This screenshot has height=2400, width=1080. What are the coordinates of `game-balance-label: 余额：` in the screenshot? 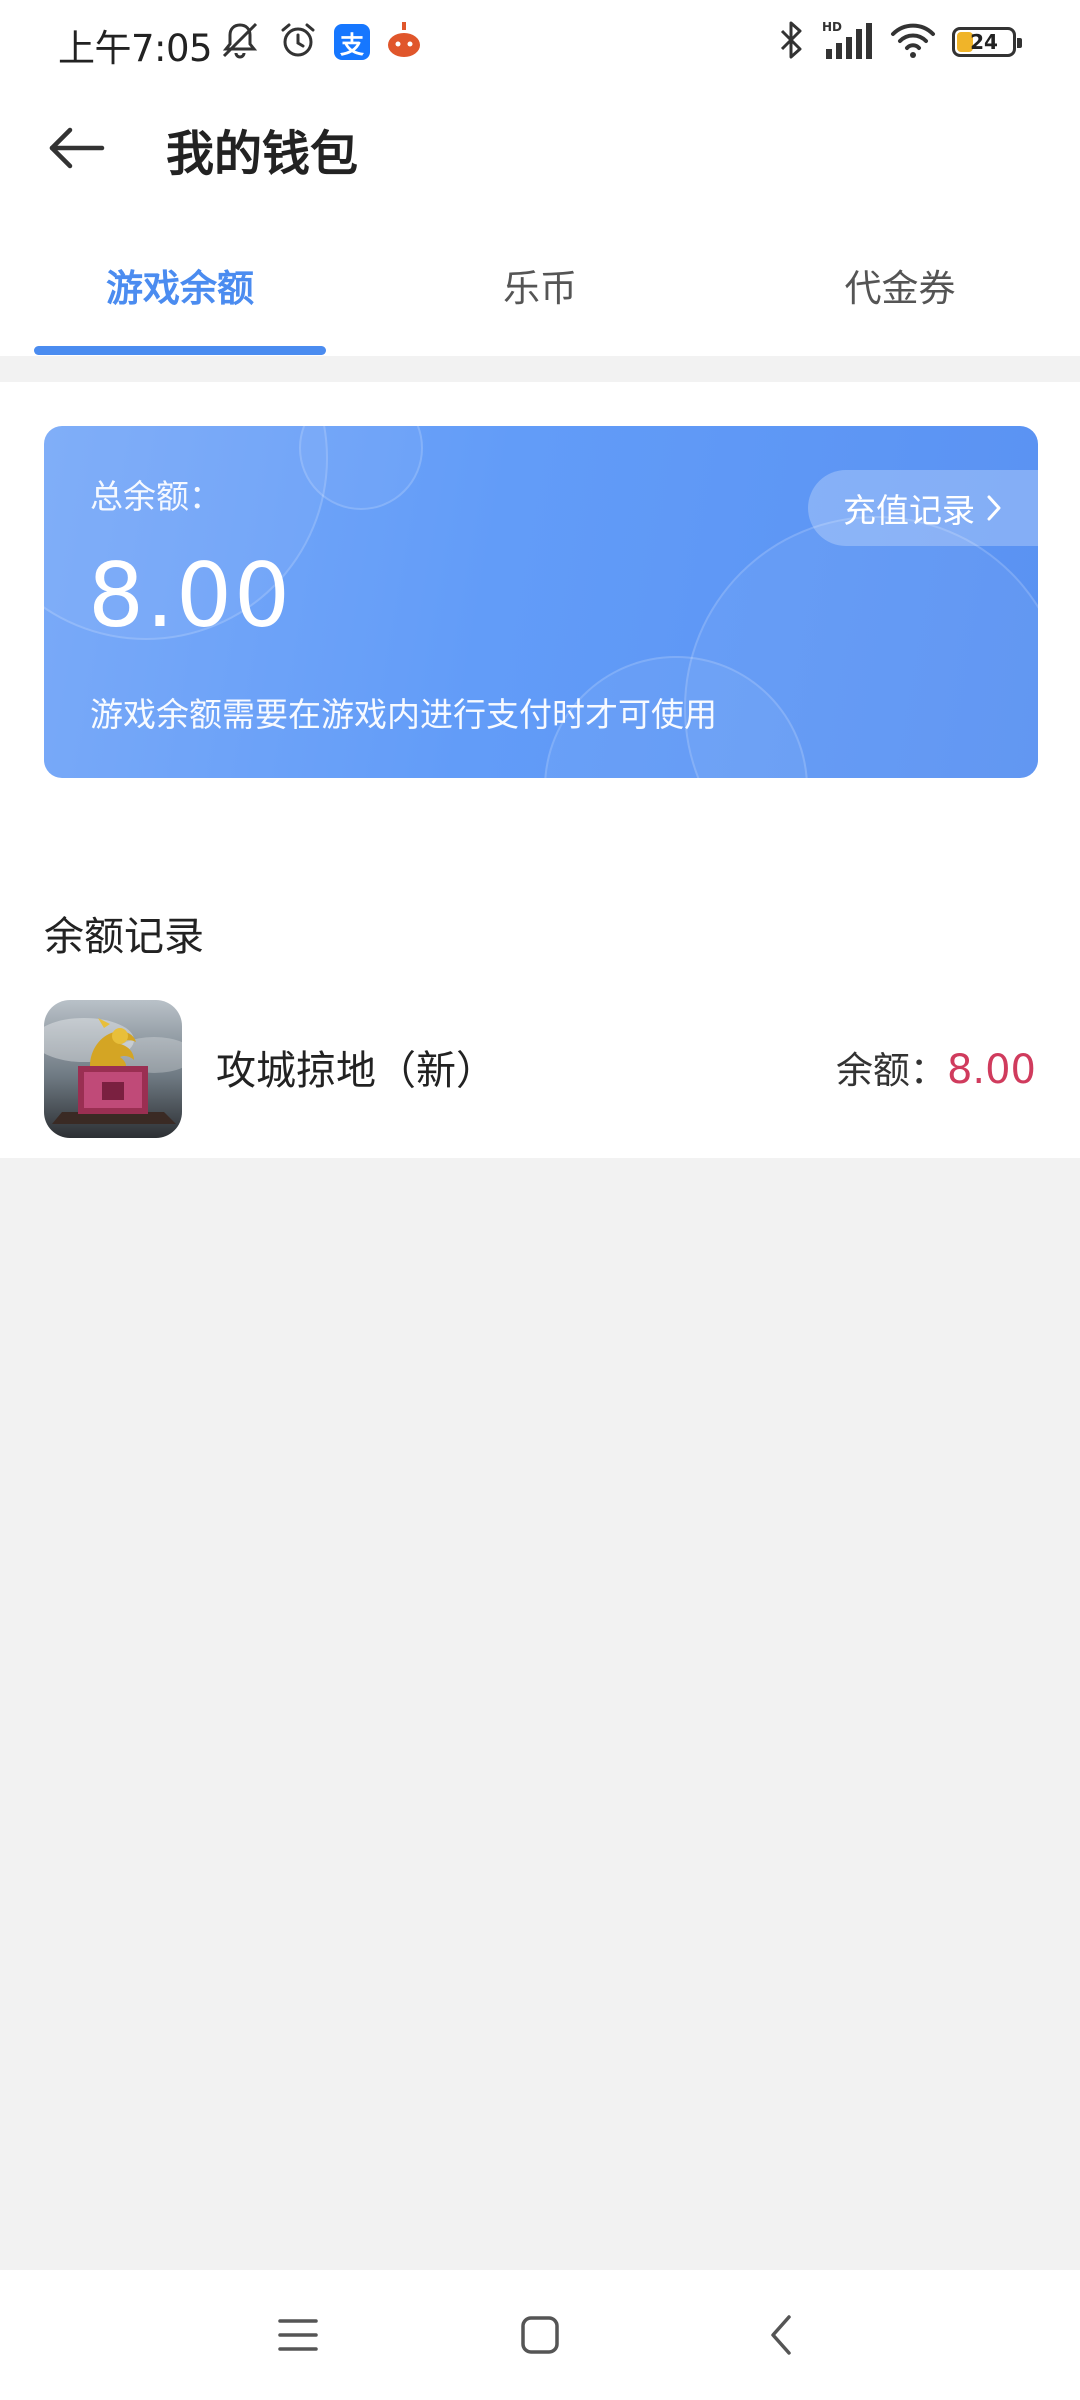 It's located at (891, 1070).